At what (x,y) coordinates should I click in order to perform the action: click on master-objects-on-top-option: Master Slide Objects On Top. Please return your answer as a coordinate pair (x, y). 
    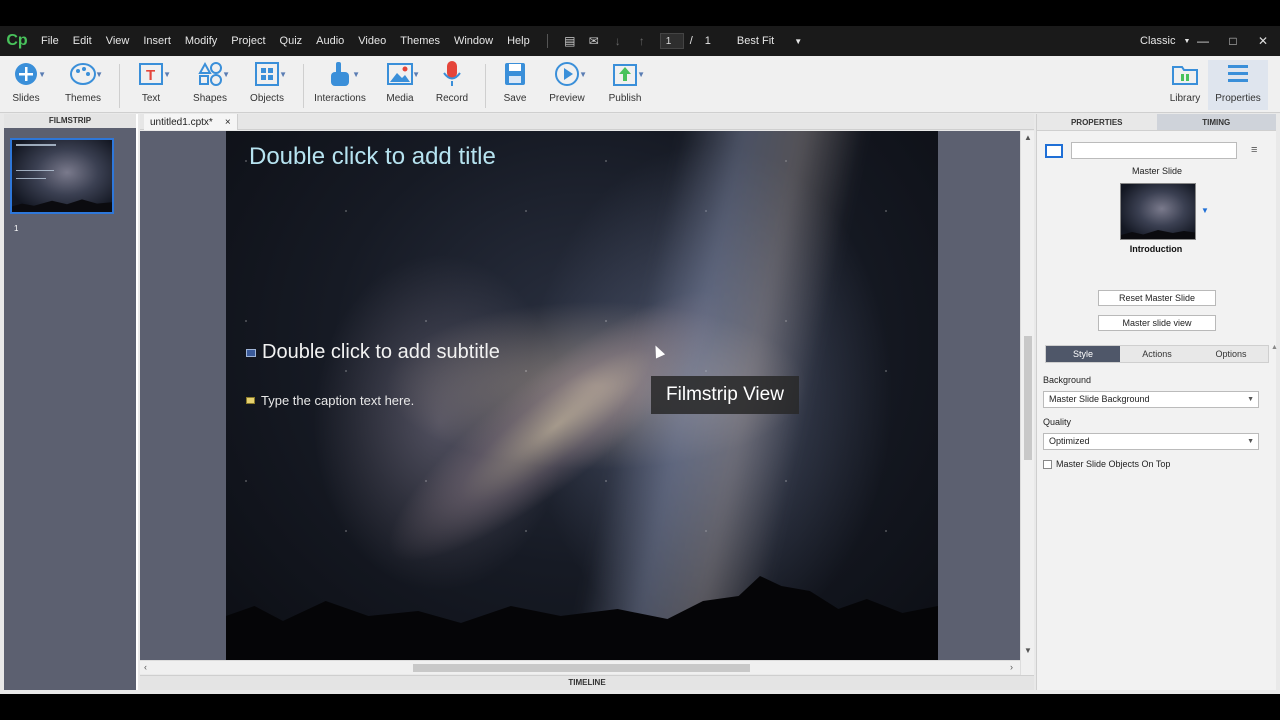
    Looking at the image, I should click on (1106, 464).